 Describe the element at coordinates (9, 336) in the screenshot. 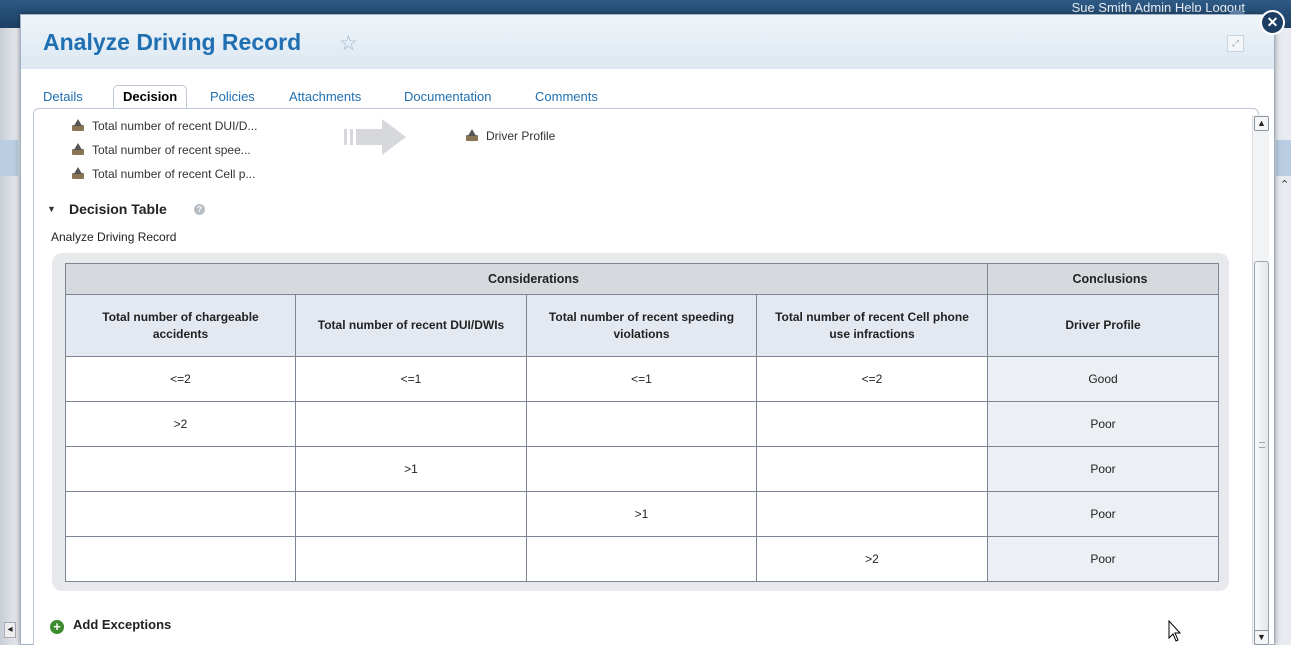

I see `background-left-edge` at that location.